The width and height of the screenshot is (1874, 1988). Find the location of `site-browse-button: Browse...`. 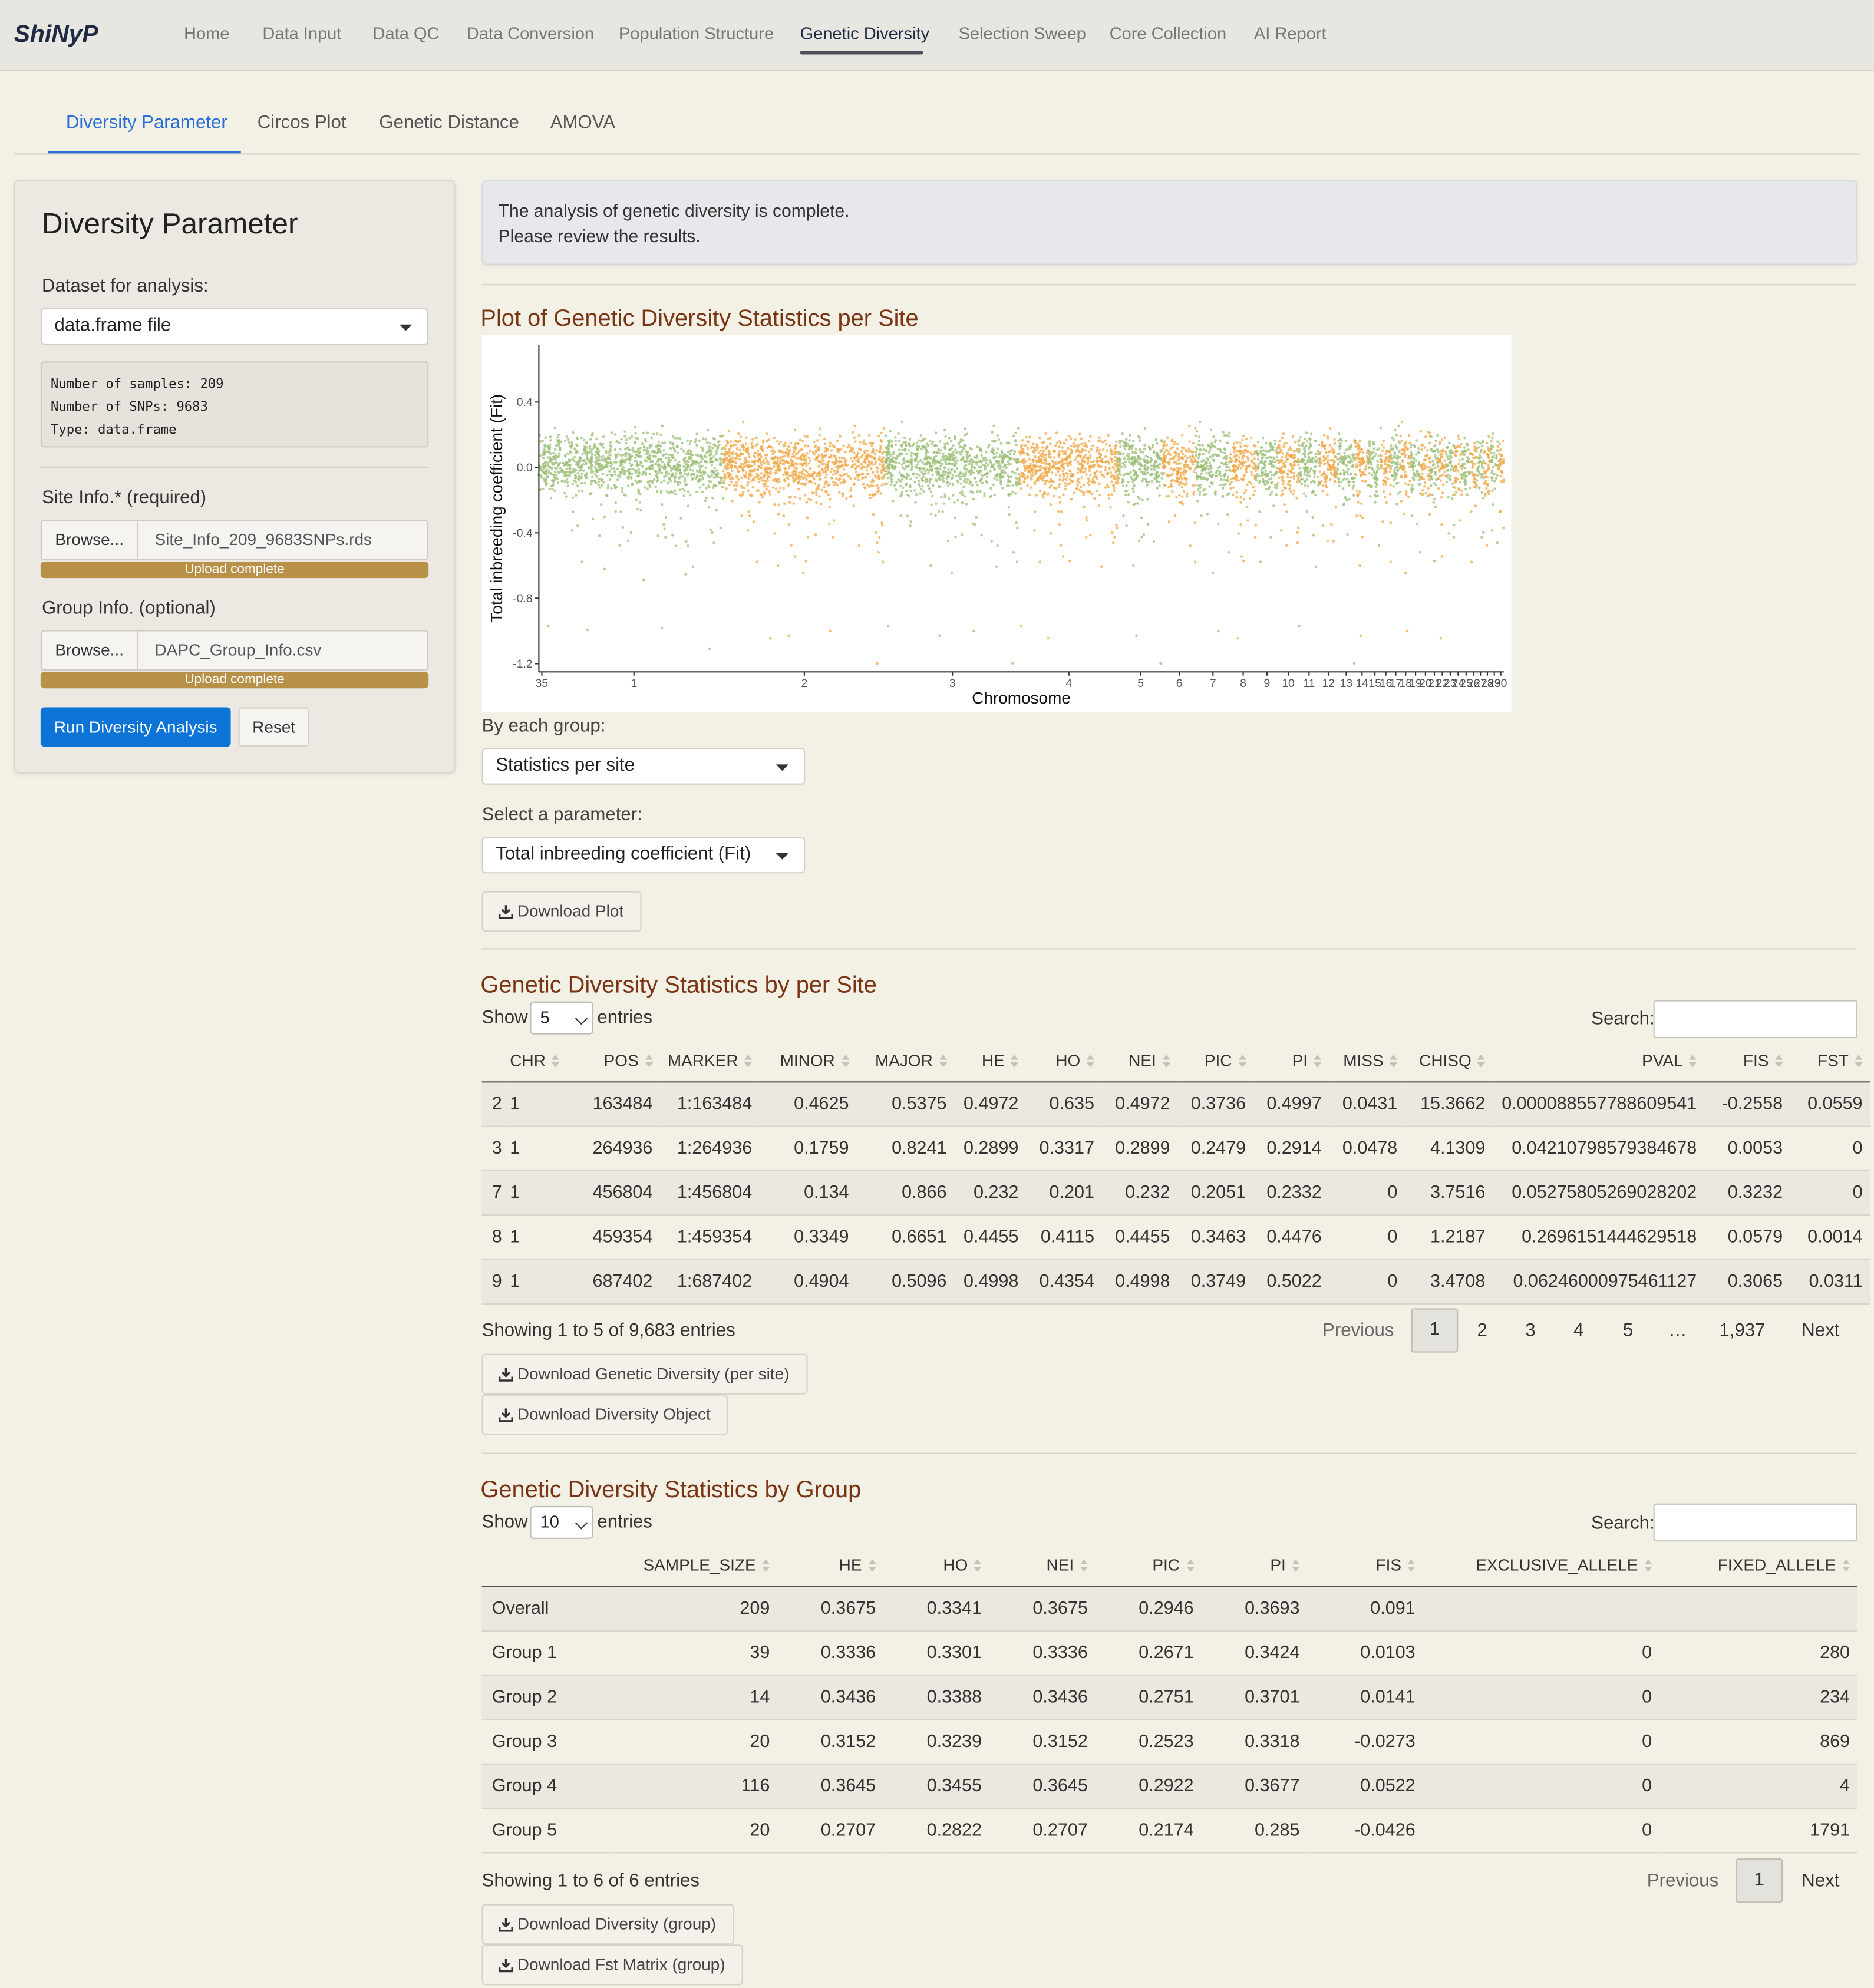

site-browse-button: Browse... is located at coordinates (89, 540).